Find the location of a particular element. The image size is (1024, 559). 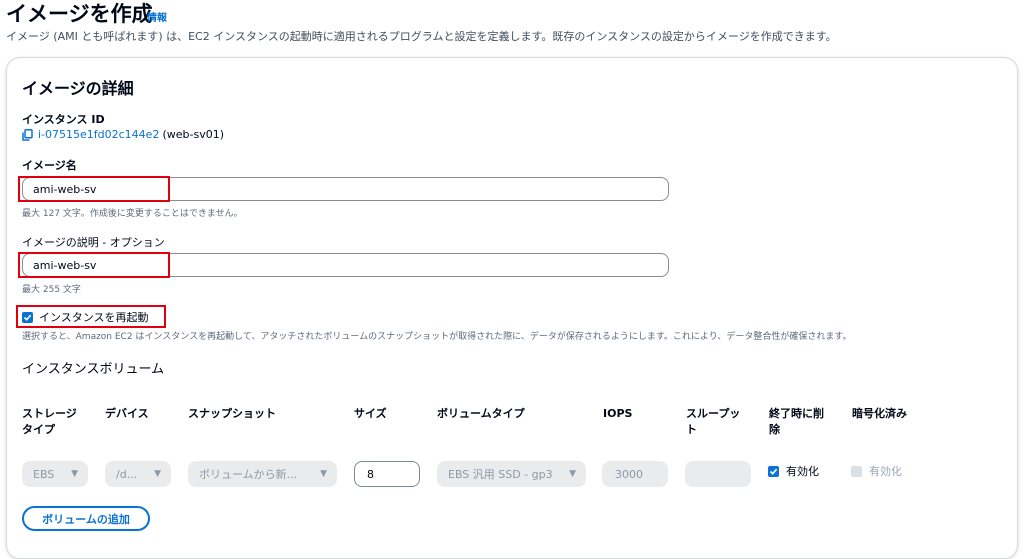

instance-id-row: i-07515e1fd02c144e2 (web-sv01) is located at coordinates (123, 134).